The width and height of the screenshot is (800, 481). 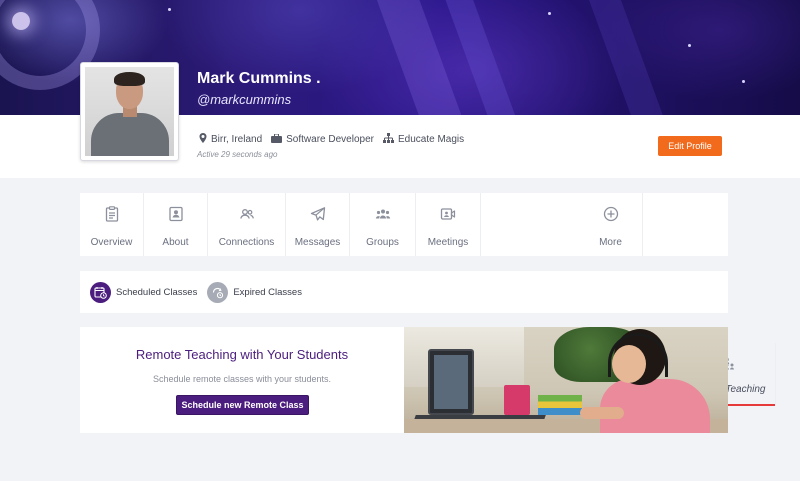 I want to click on group-icon, so click(x=383, y=216).